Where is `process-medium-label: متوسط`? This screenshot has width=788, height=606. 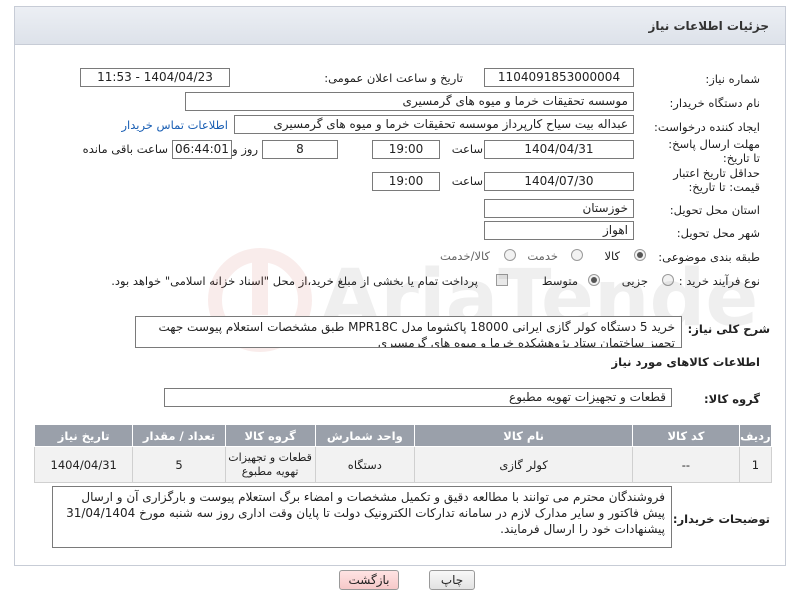
process-medium-label: متوسط is located at coordinates (559, 281).